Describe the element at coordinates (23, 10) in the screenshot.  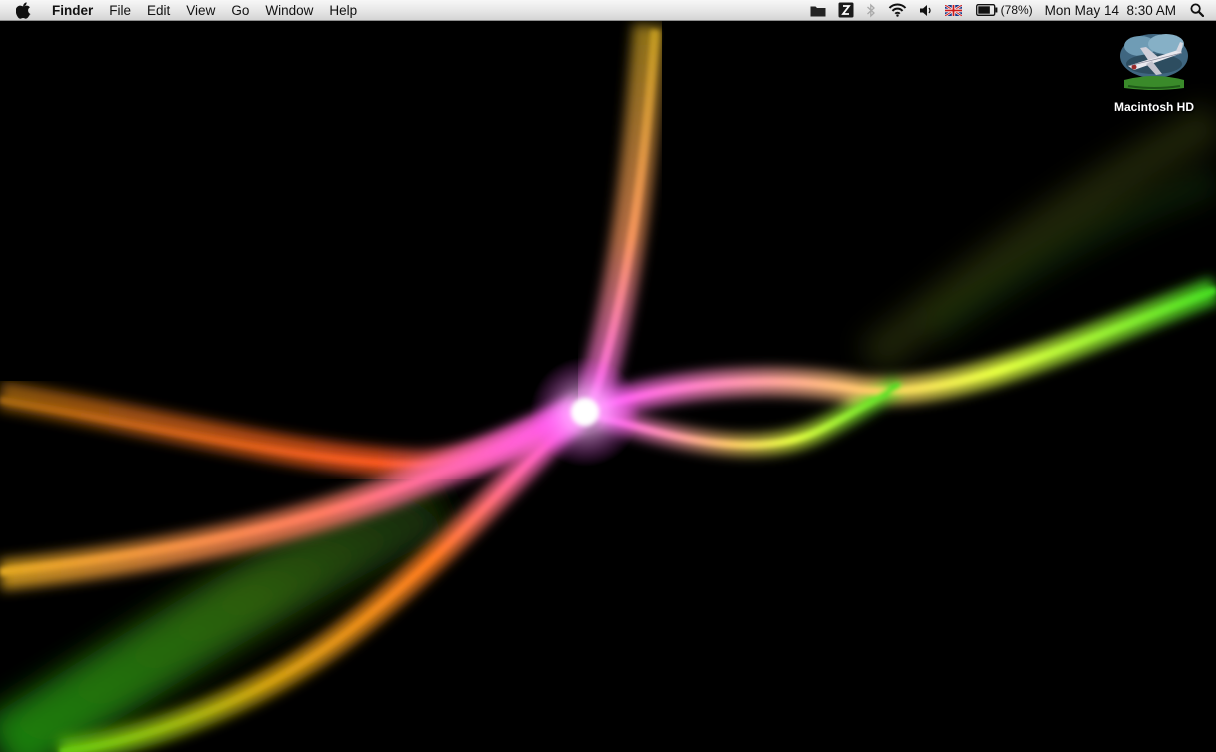
I see `apple-logo-icon` at that location.